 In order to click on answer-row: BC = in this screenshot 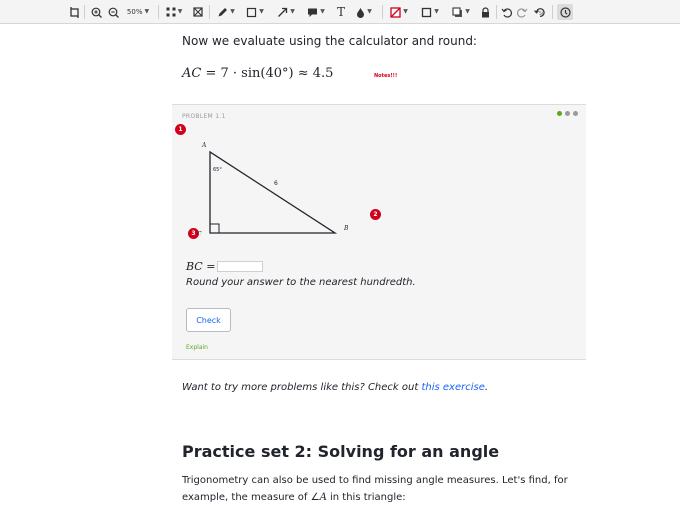, I will do `click(225, 266)`.